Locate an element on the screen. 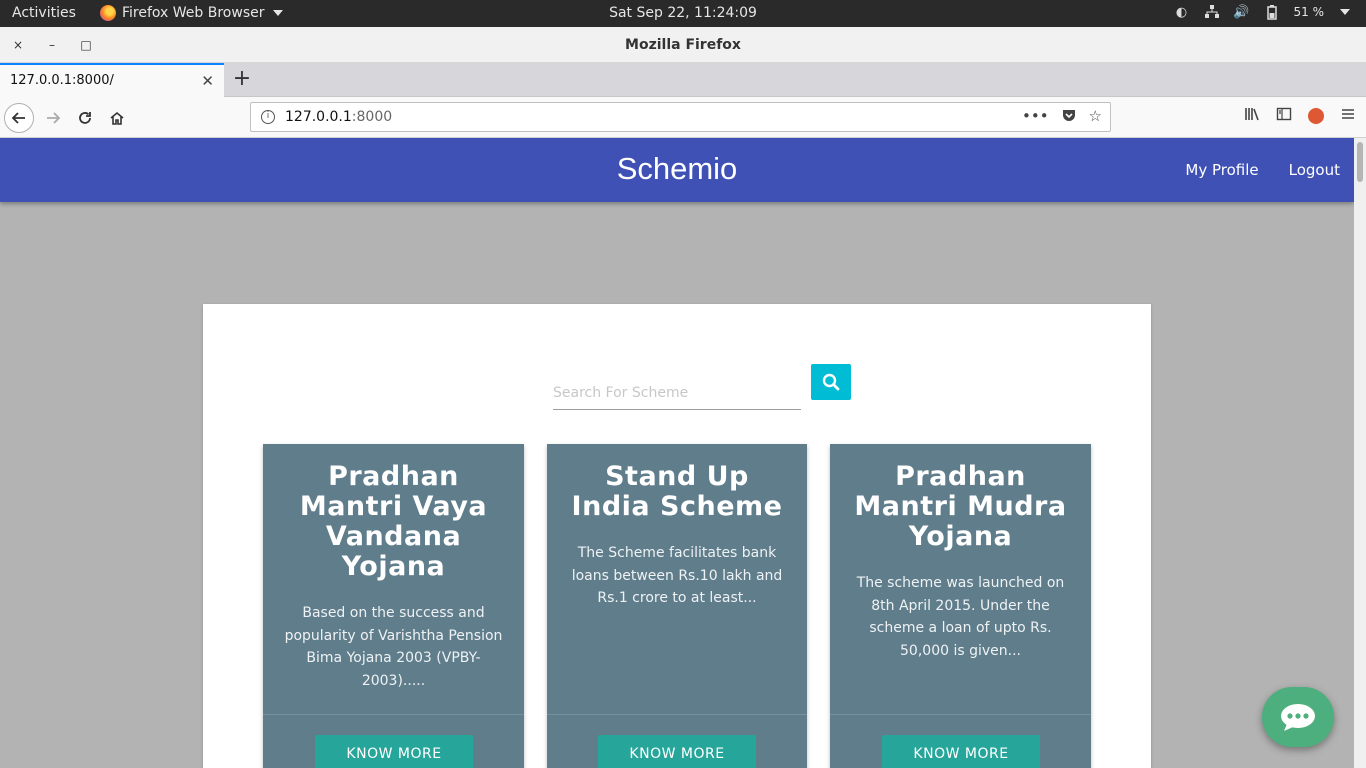 The image size is (1366, 768). network-icon is located at coordinates (1212, 12).